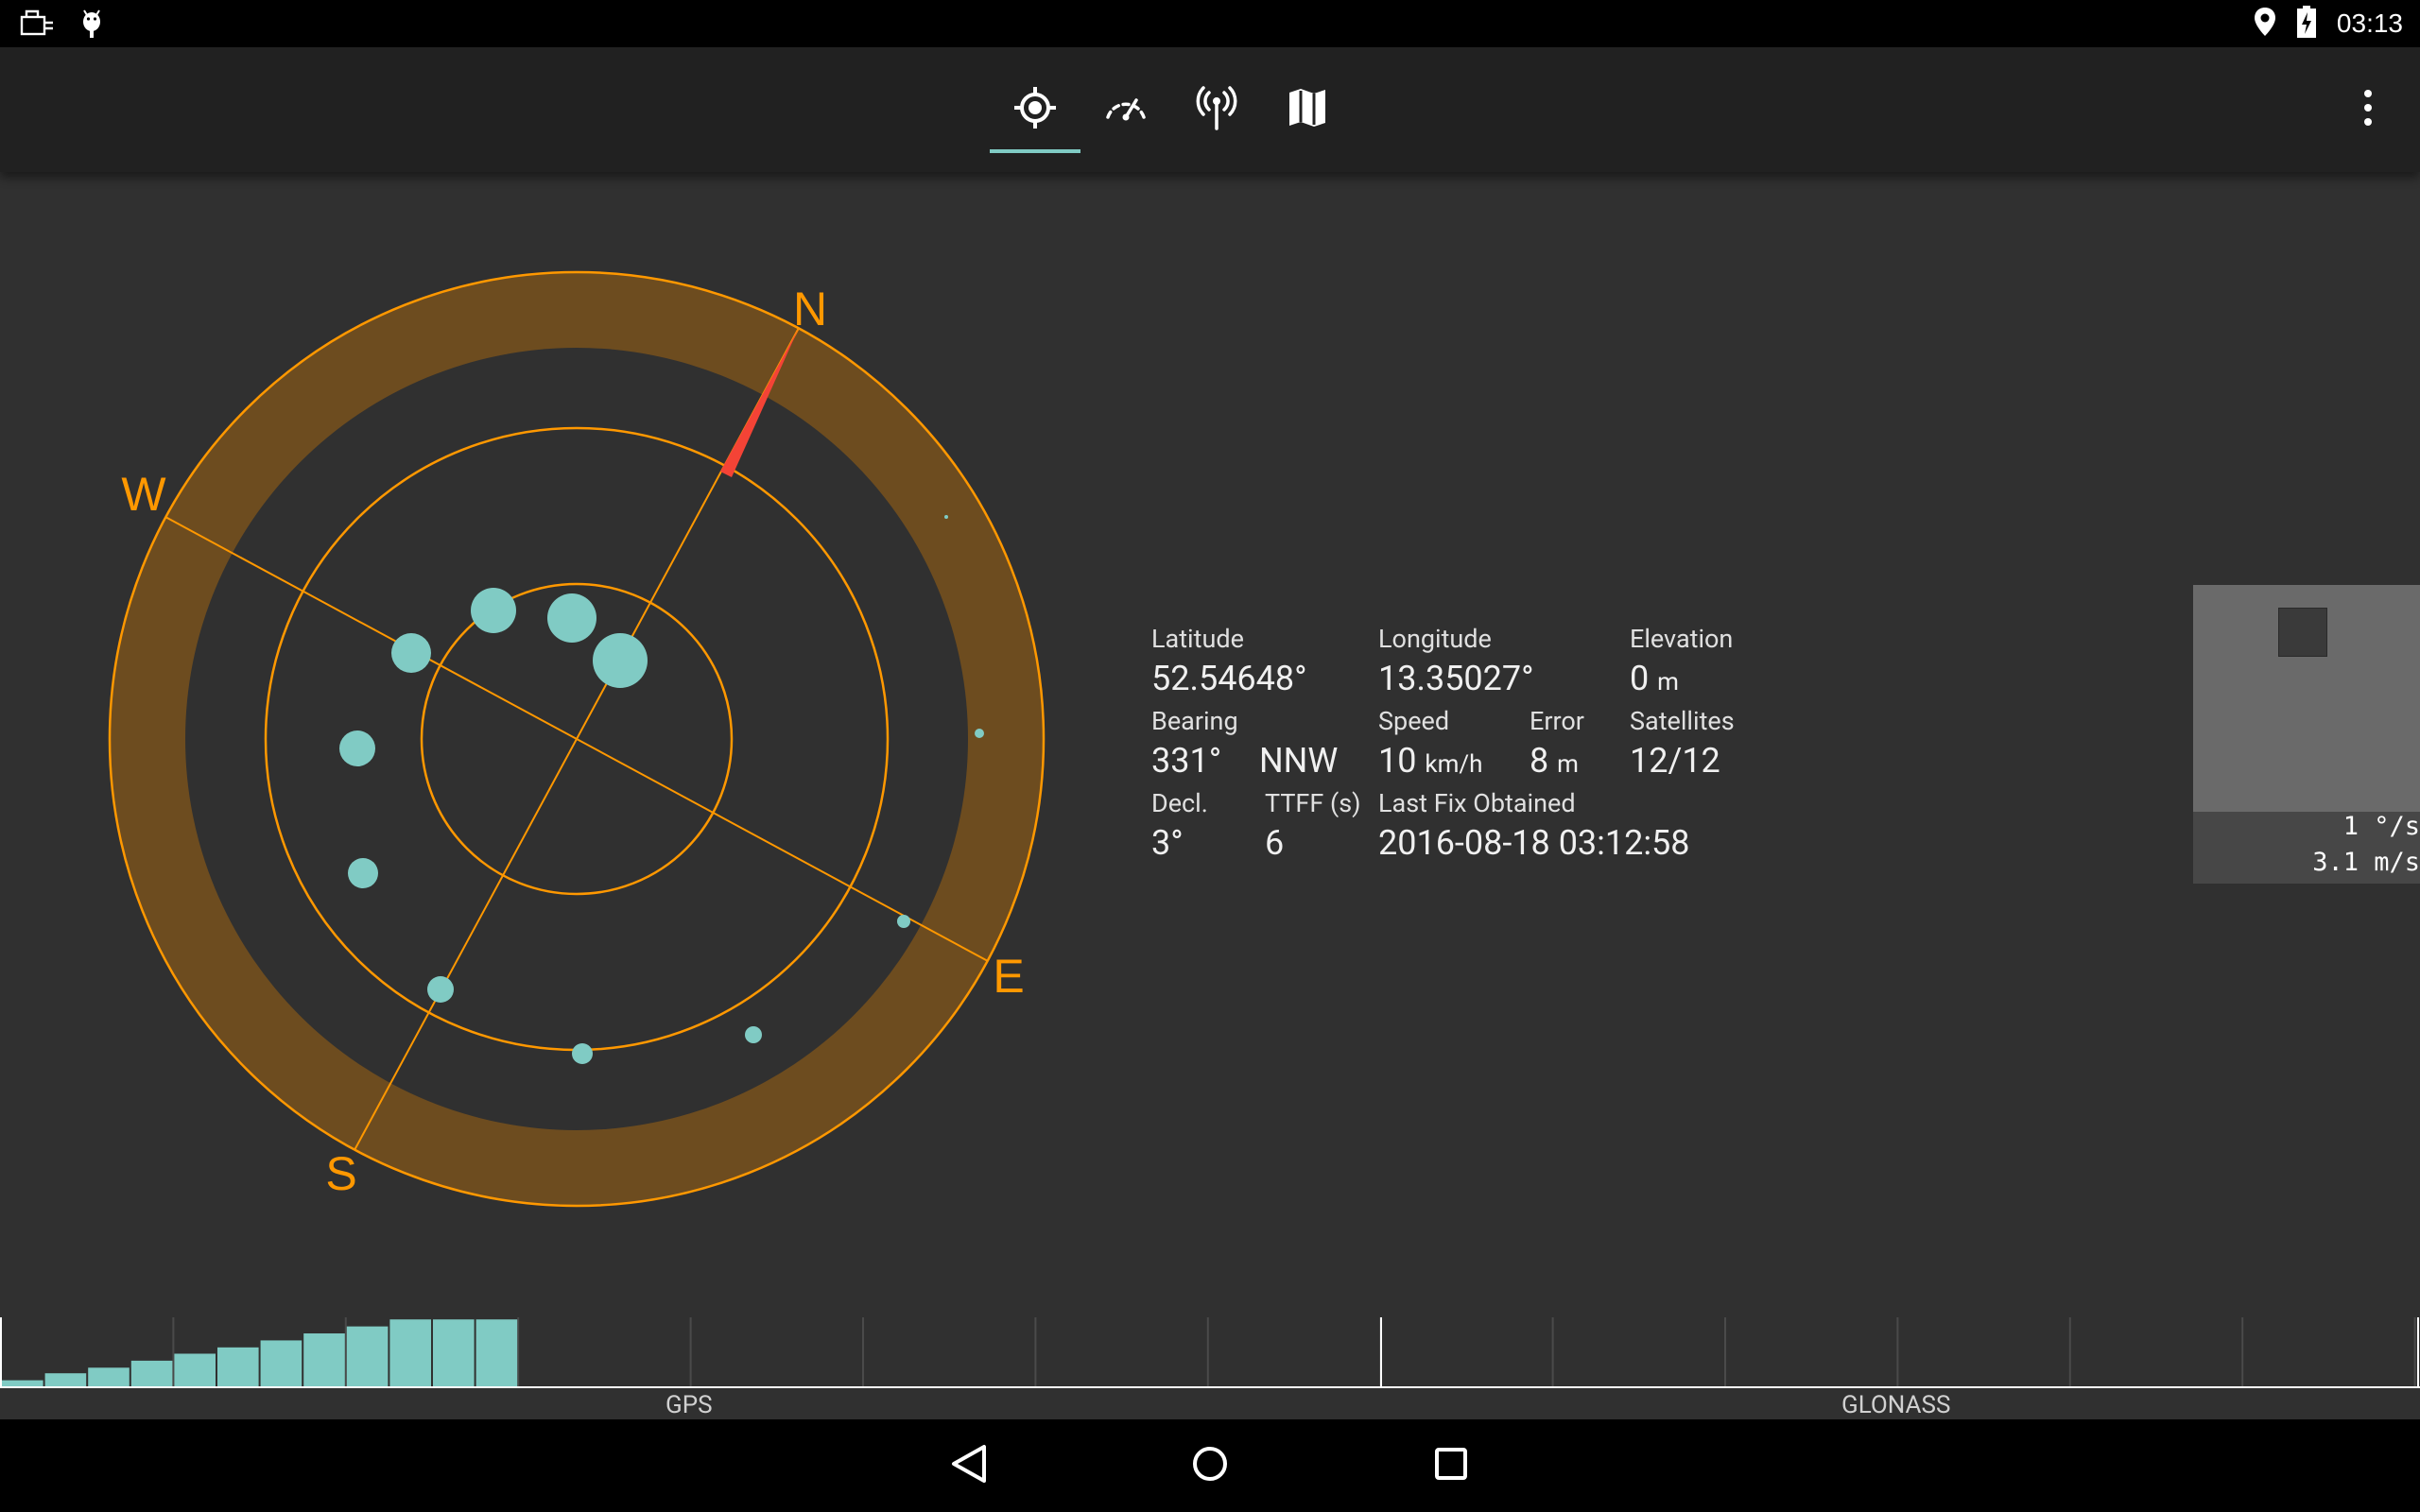 This screenshot has width=2420, height=1512. What do you see at coordinates (1414, 721) in the screenshot?
I see `speed-label: Speed` at bounding box center [1414, 721].